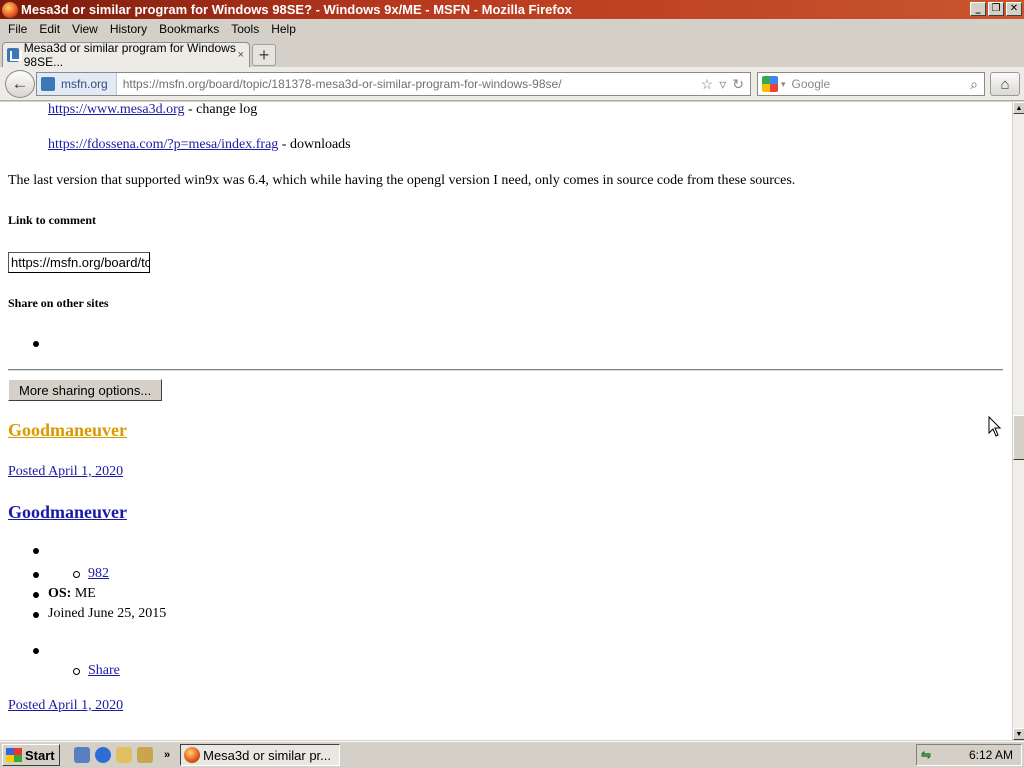 This screenshot has width=1024, height=768. I want to click on menu-view: View, so click(85, 29).